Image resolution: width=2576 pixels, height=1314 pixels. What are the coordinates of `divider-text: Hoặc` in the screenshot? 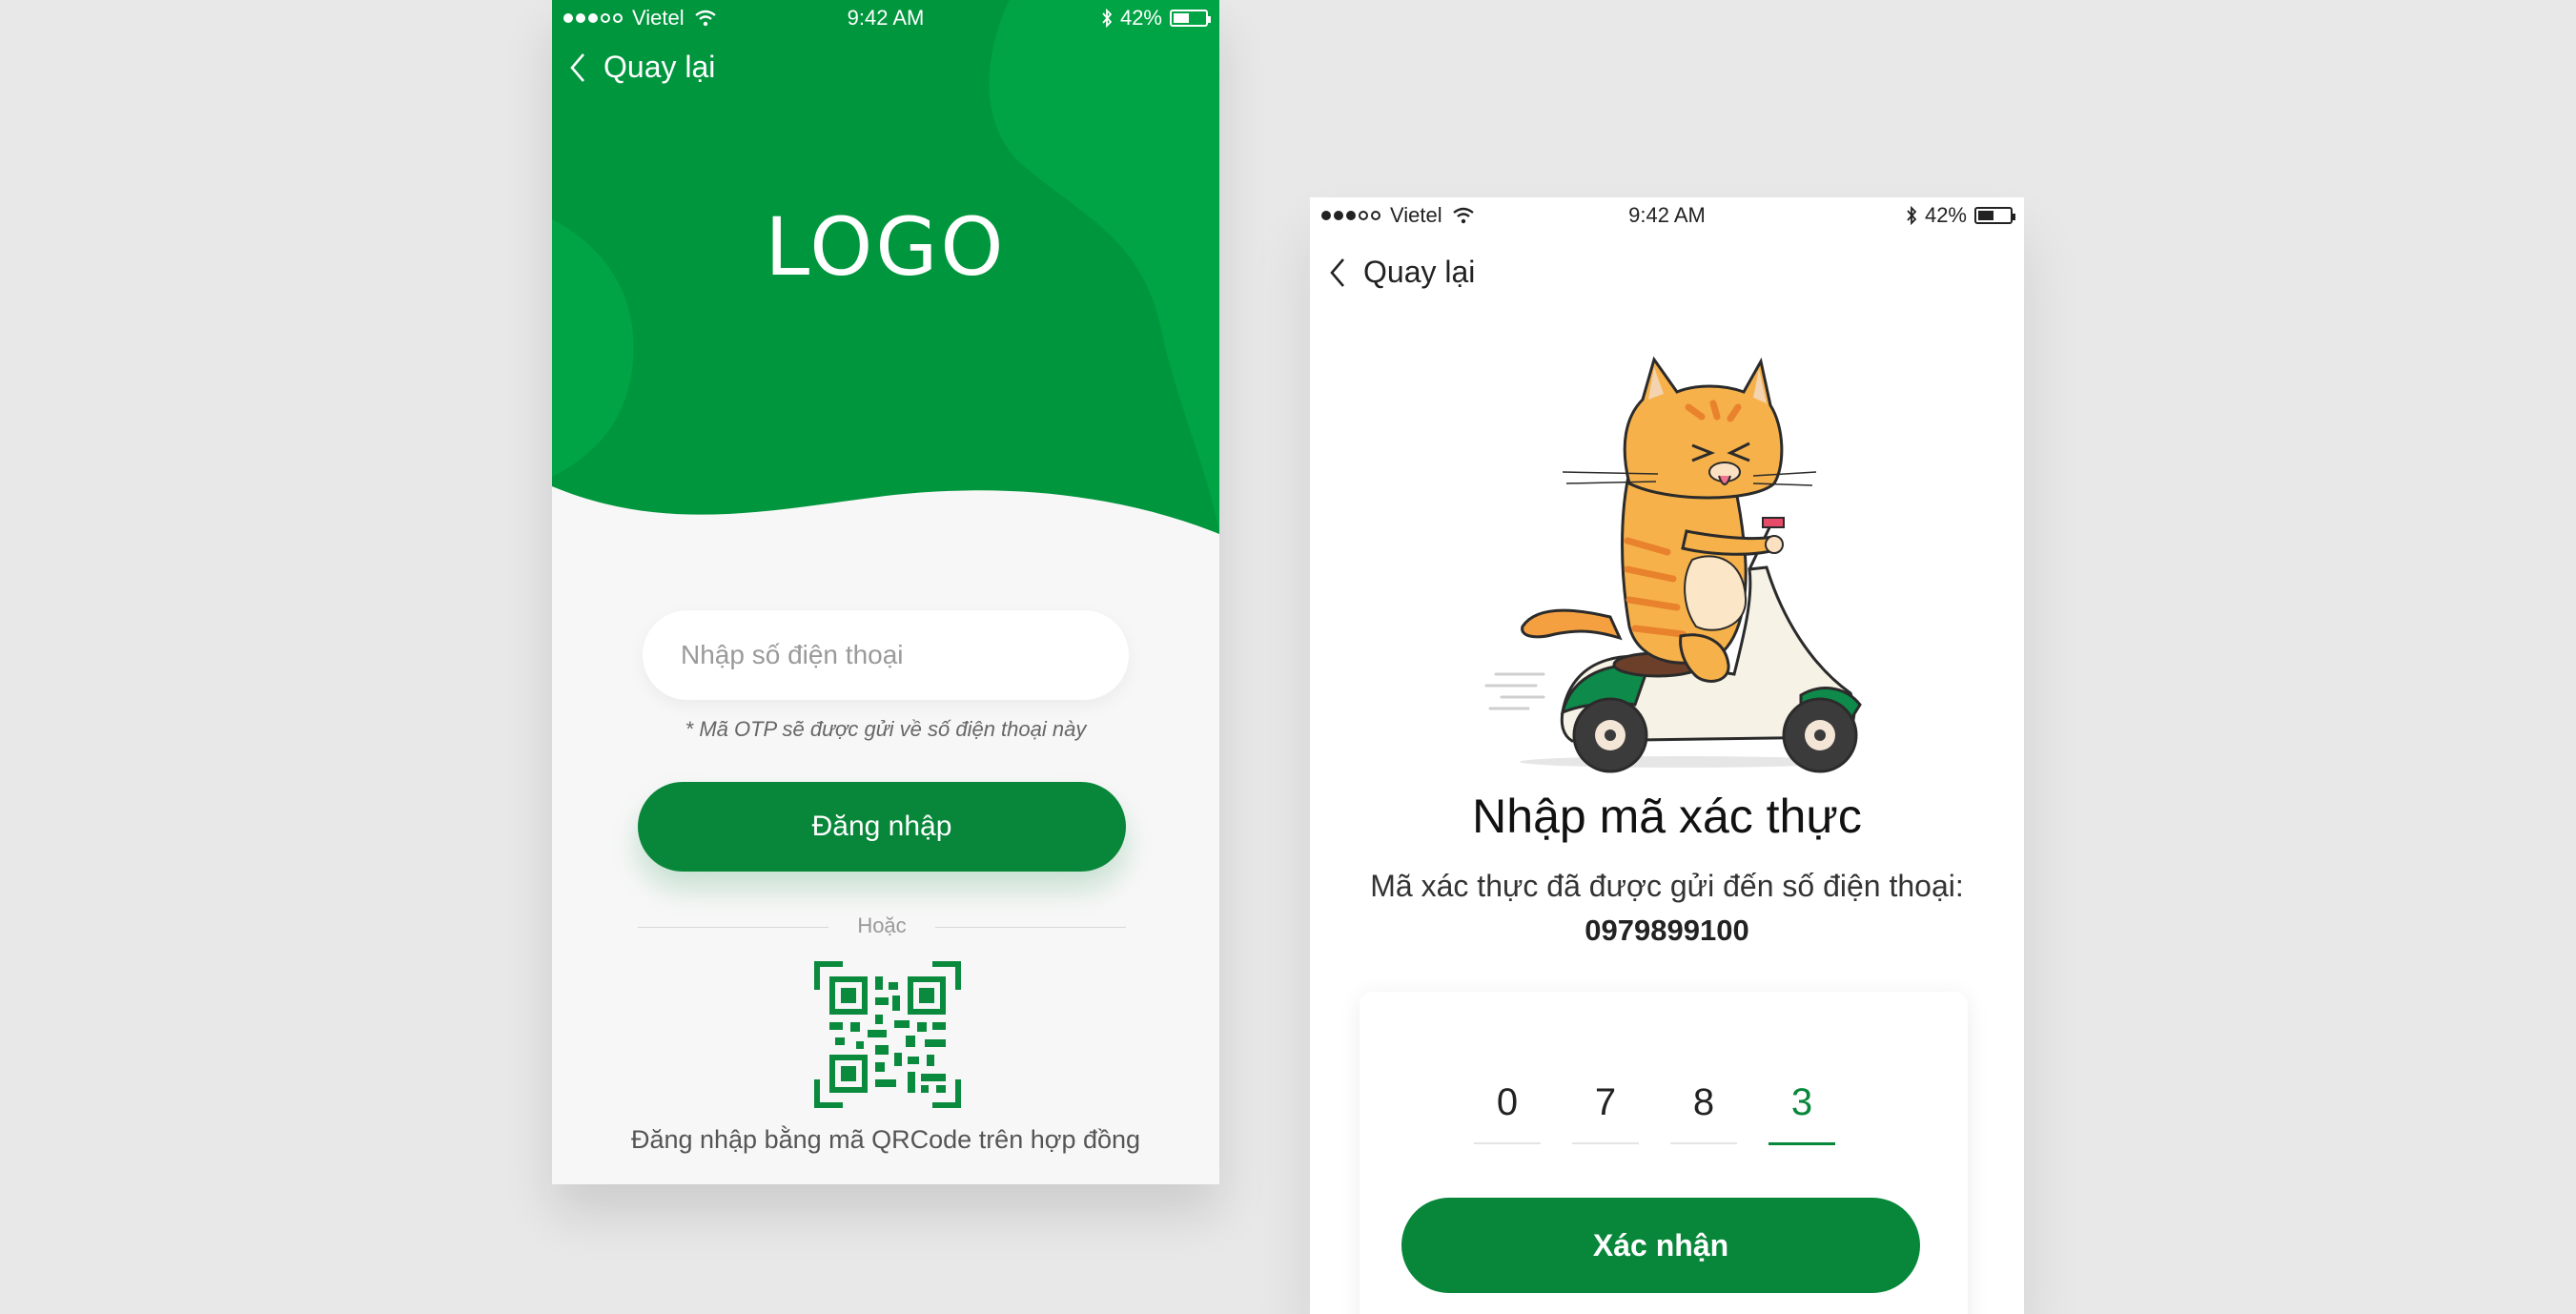 It's located at (882, 925).